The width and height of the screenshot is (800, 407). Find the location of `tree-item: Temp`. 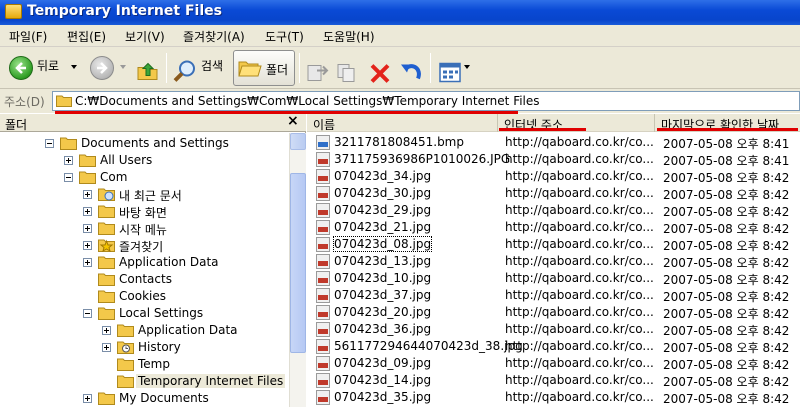

tree-item: Temp is located at coordinates (144, 364).